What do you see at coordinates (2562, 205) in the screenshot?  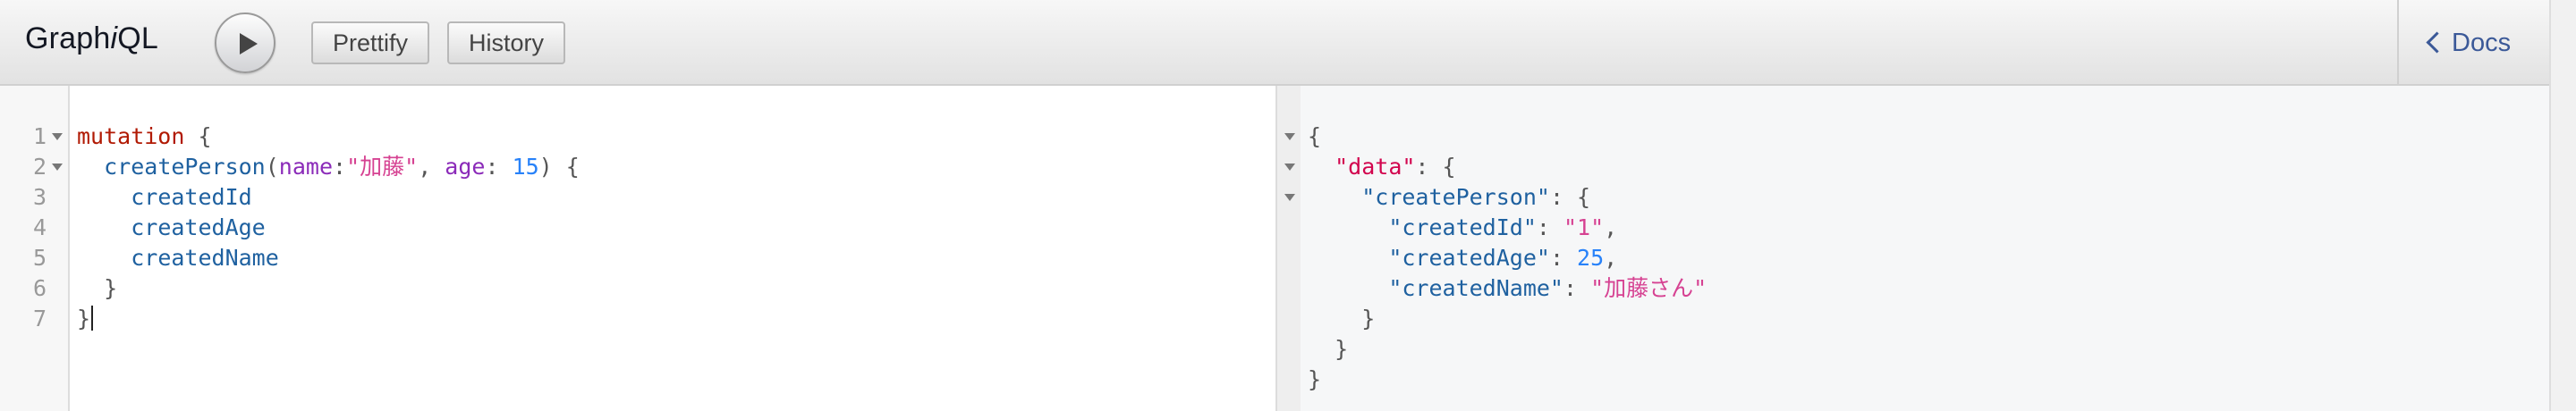 I see `window-scrollbar` at bounding box center [2562, 205].